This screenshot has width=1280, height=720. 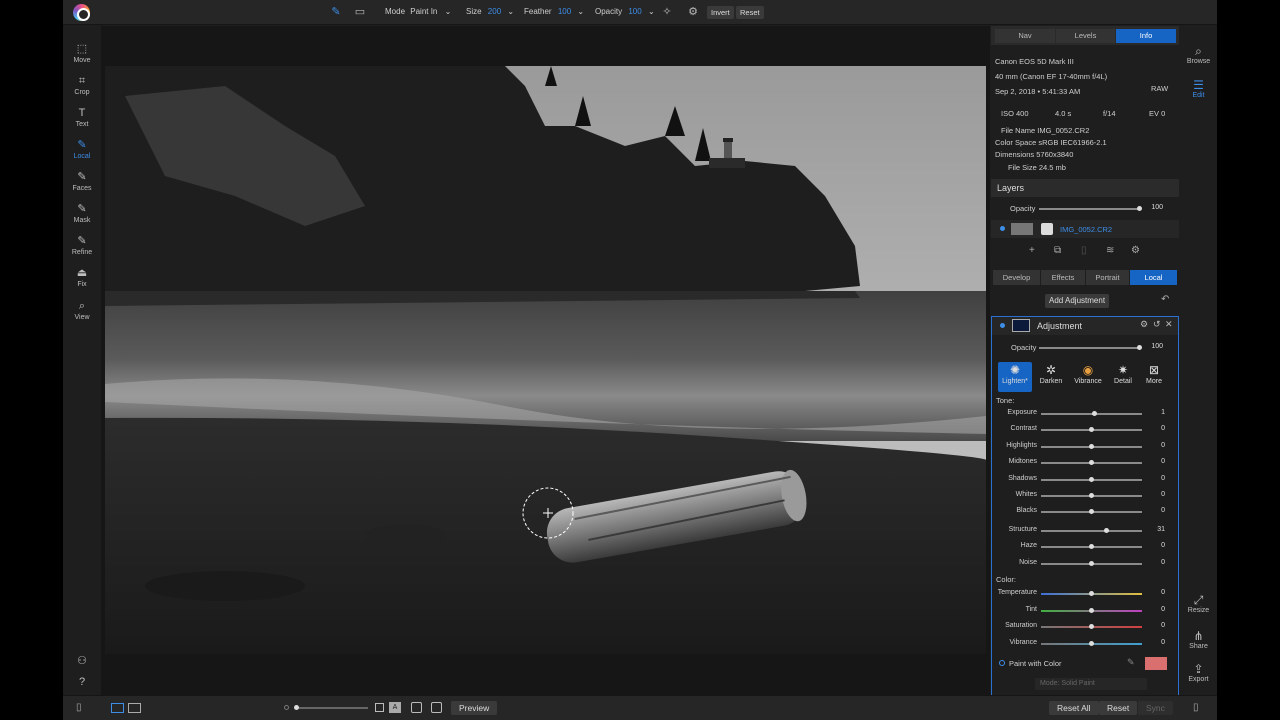 I want to click on paint-with-color-toggle, so click(x=1002, y=663).